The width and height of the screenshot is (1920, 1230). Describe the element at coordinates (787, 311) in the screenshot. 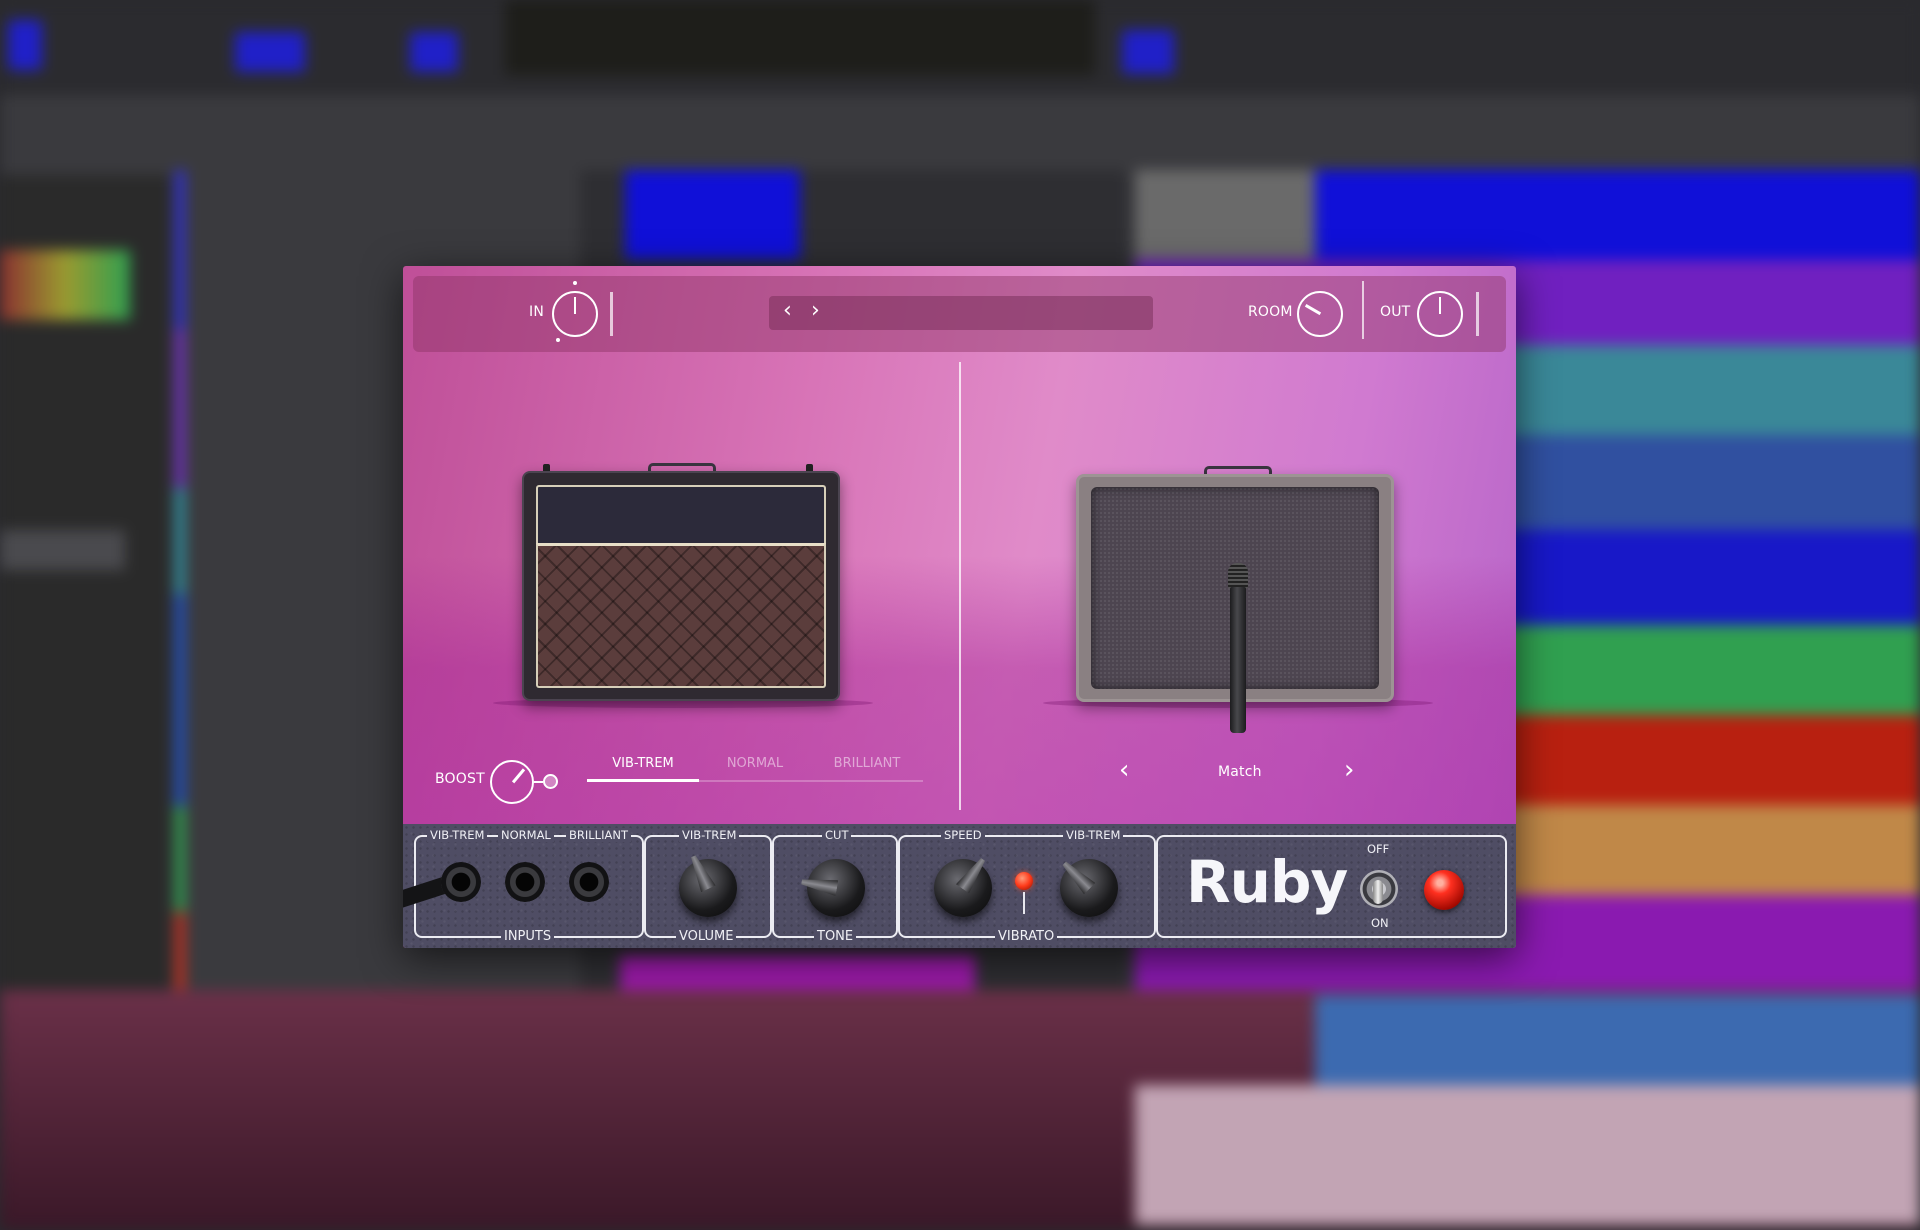

I see `preset-prev-icon: ‹` at that location.